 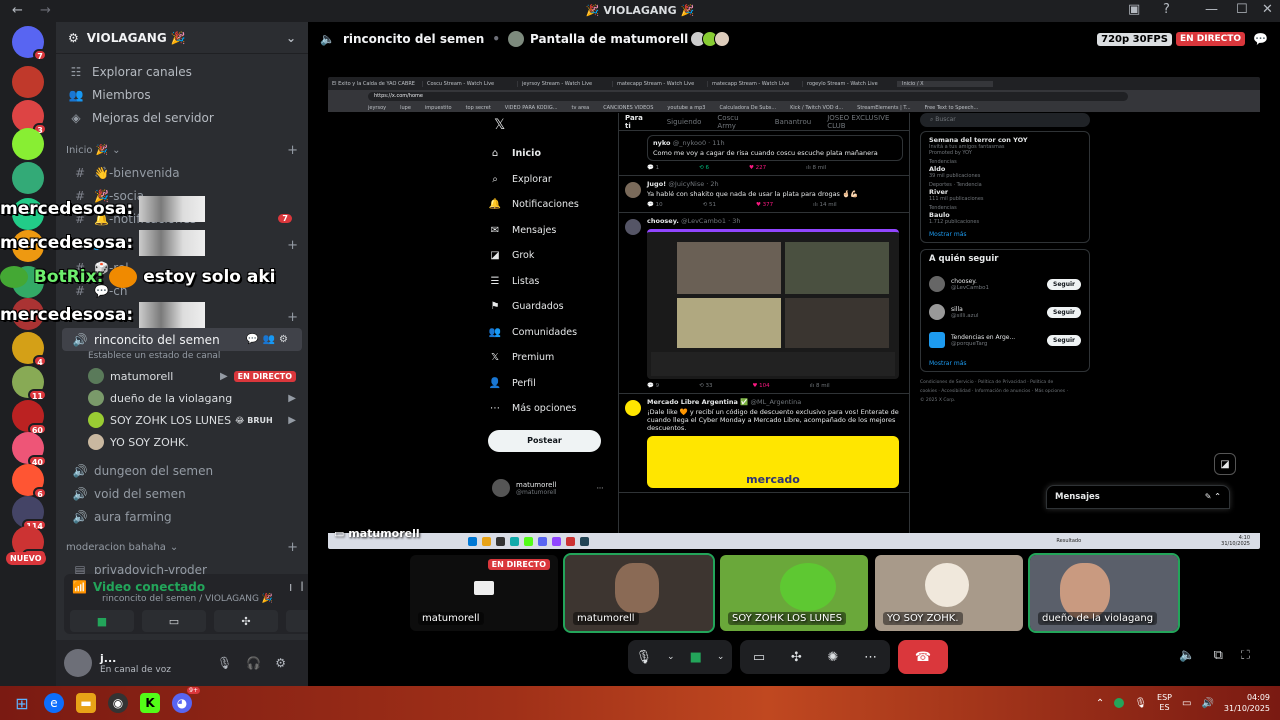 What do you see at coordinates (1254, 655) in the screenshot?
I see `fullscreen-icon: ⛶` at bounding box center [1254, 655].